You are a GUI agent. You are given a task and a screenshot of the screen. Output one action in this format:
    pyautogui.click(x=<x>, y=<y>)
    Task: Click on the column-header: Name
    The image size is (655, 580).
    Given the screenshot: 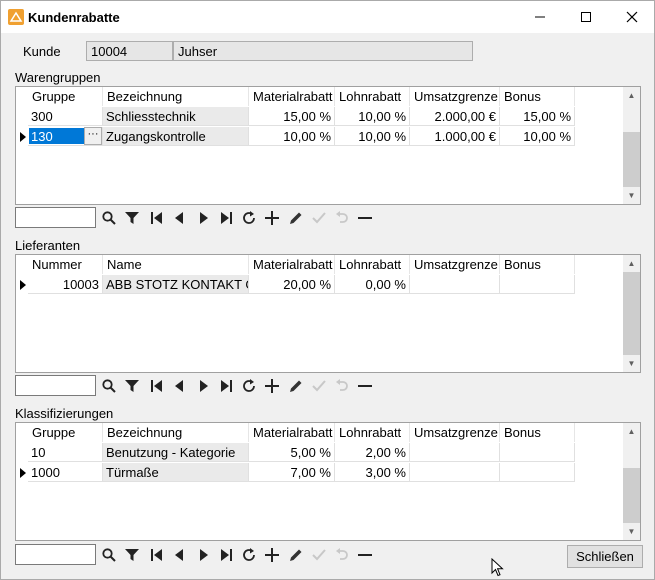 What is the action you would take?
    pyautogui.click(x=176, y=264)
    